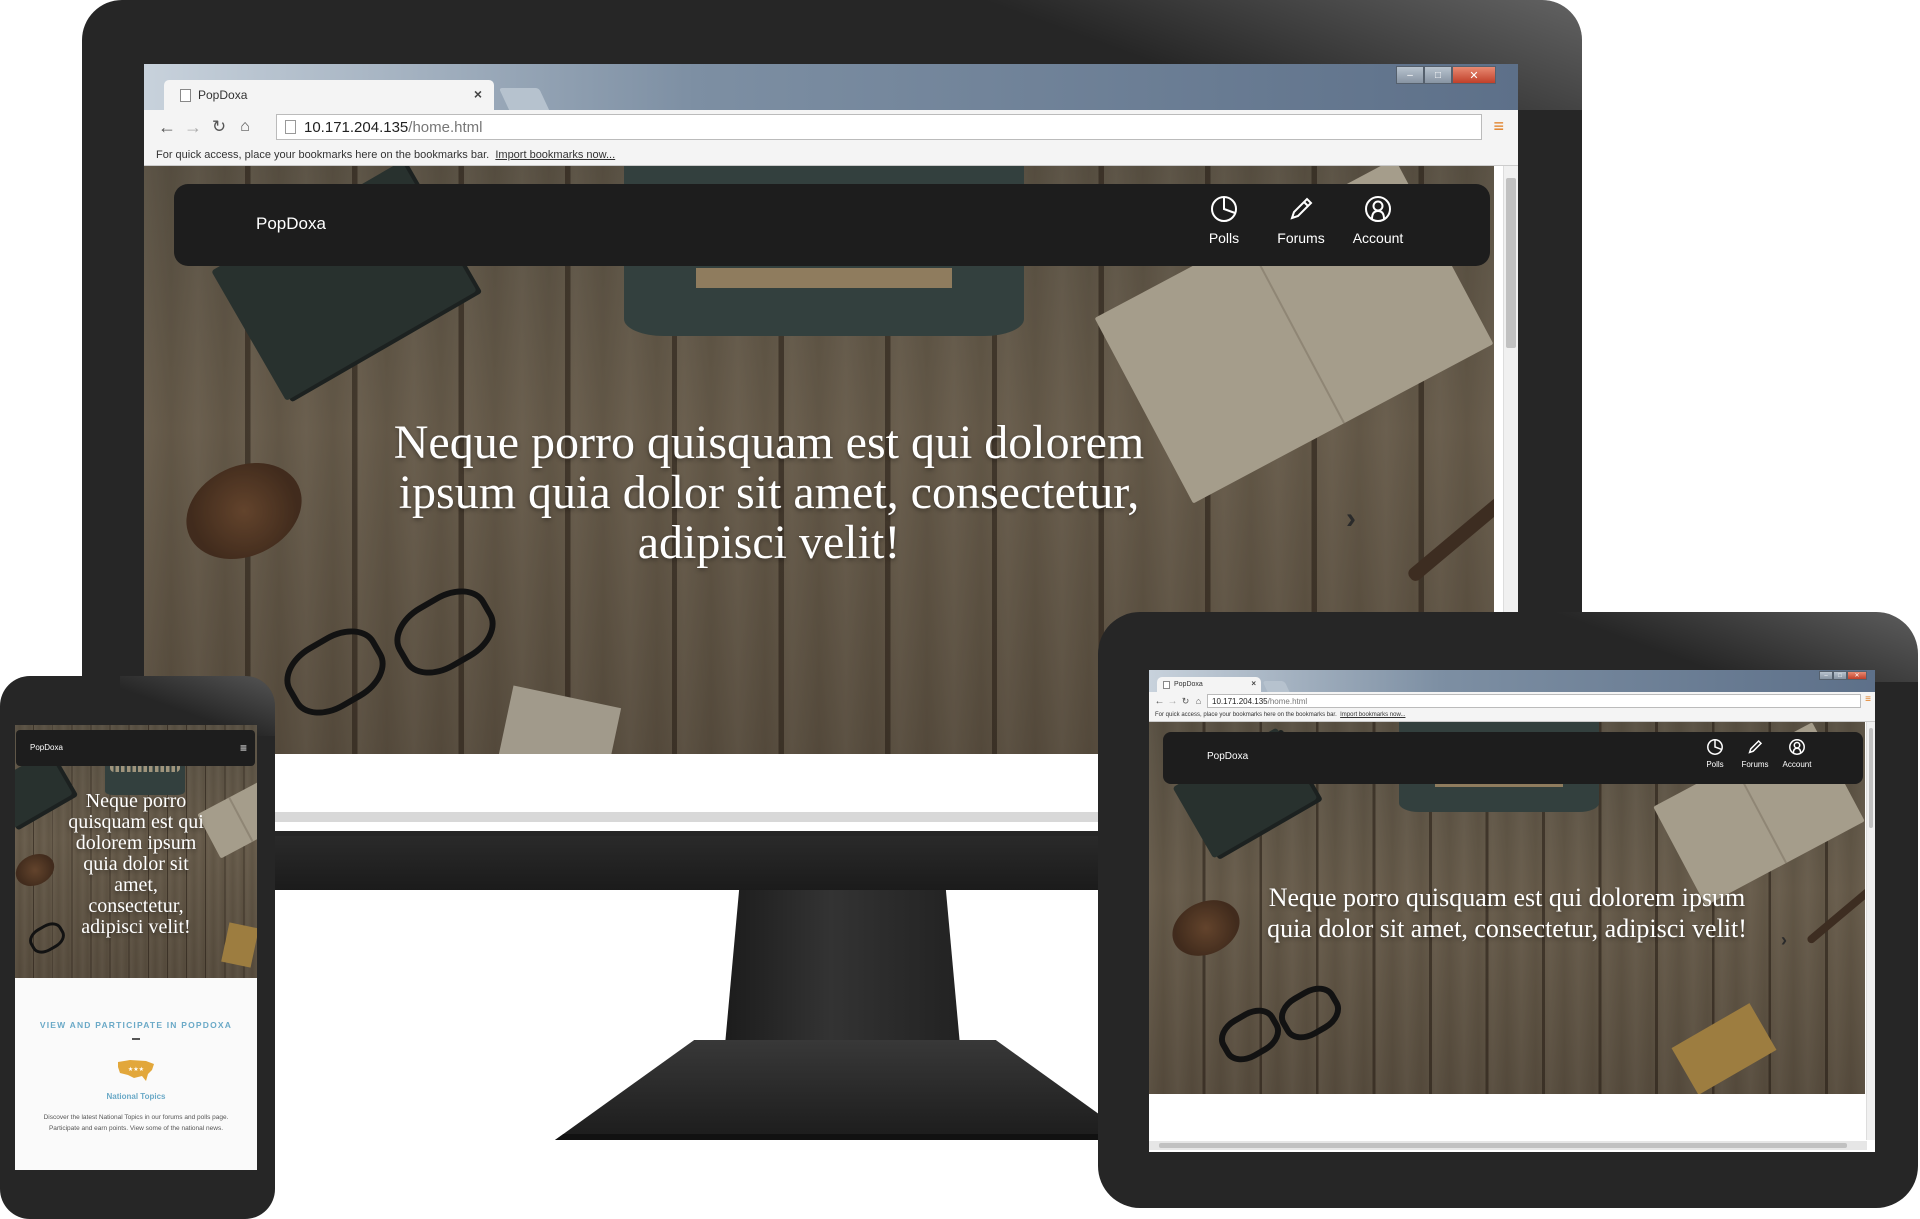  I want to click on usa-map-icon: ★★★, so click(136, 1070).